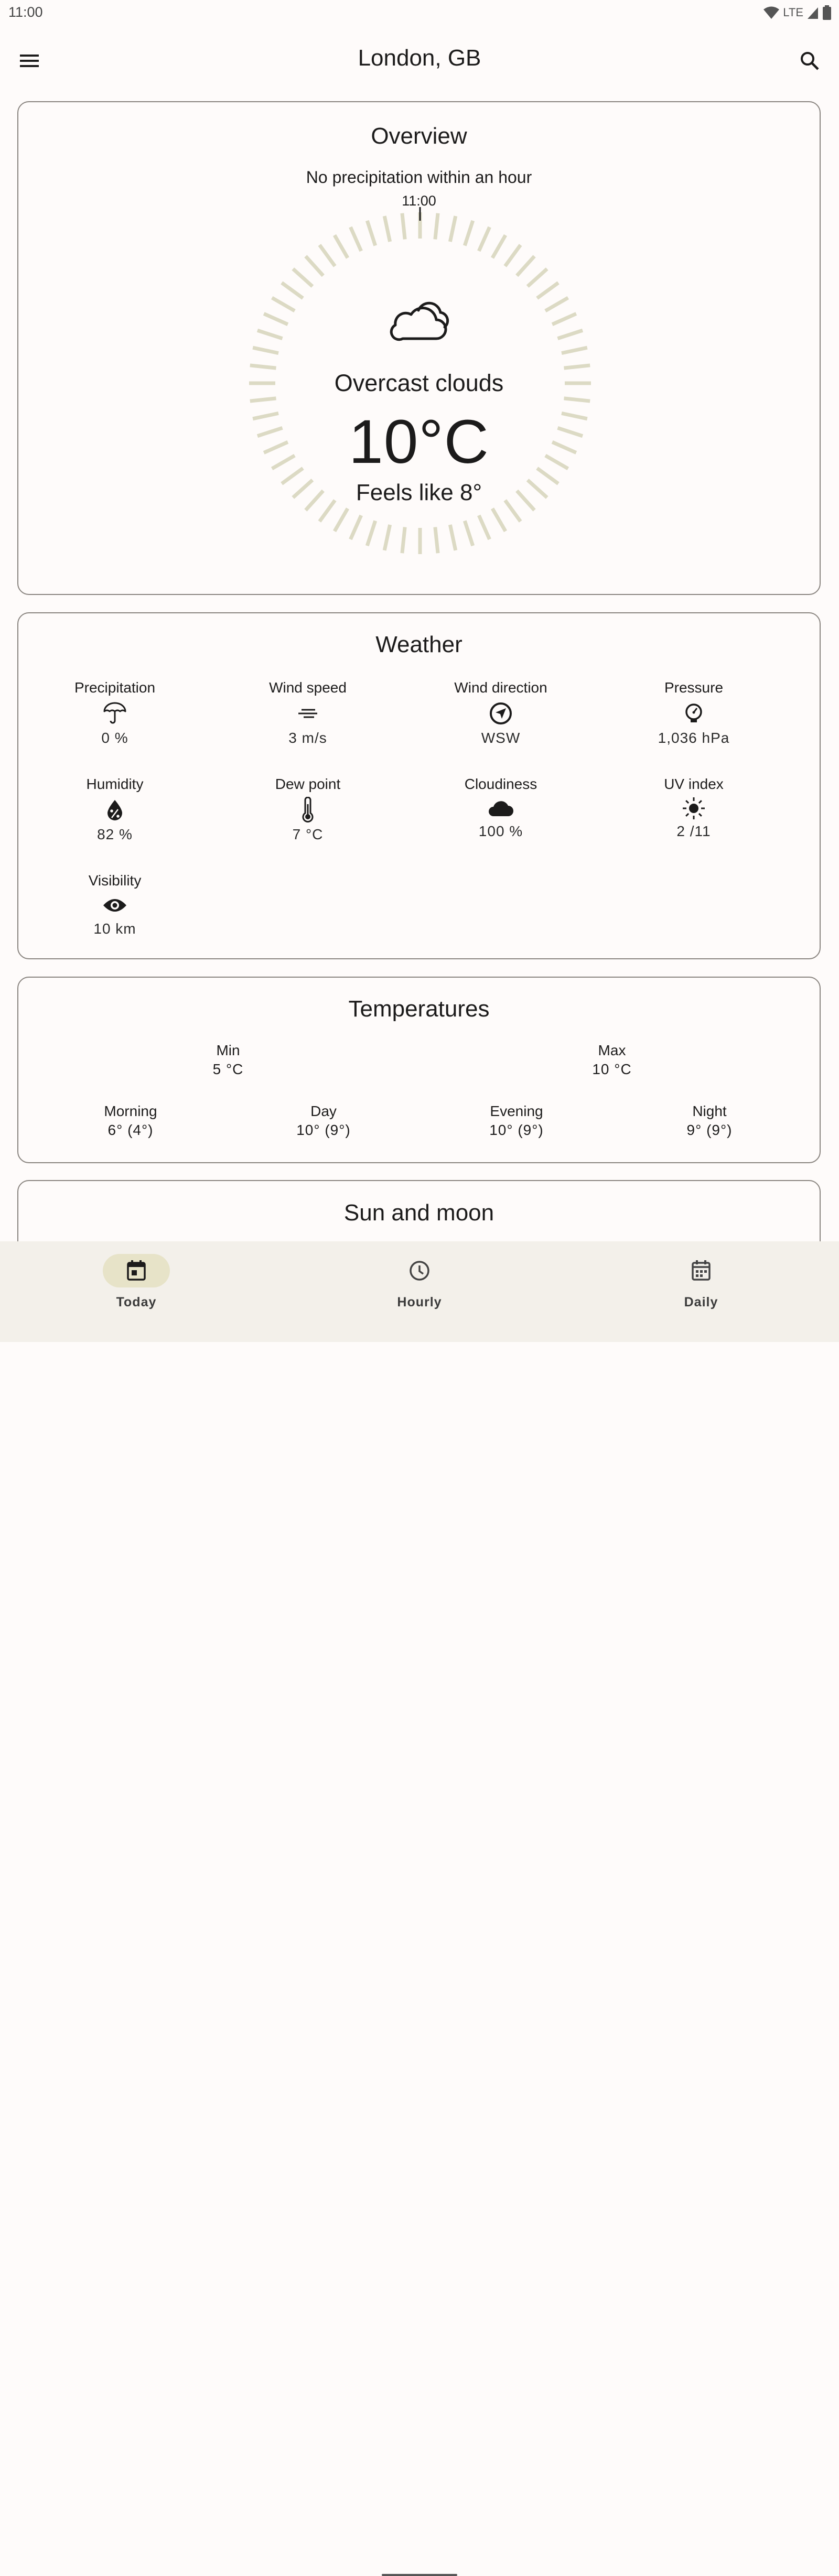  What do you see at coordinates (228, 1069) in the screenshot?
I see `temp-value: 5 °C` at bounding box center [228, 1069].